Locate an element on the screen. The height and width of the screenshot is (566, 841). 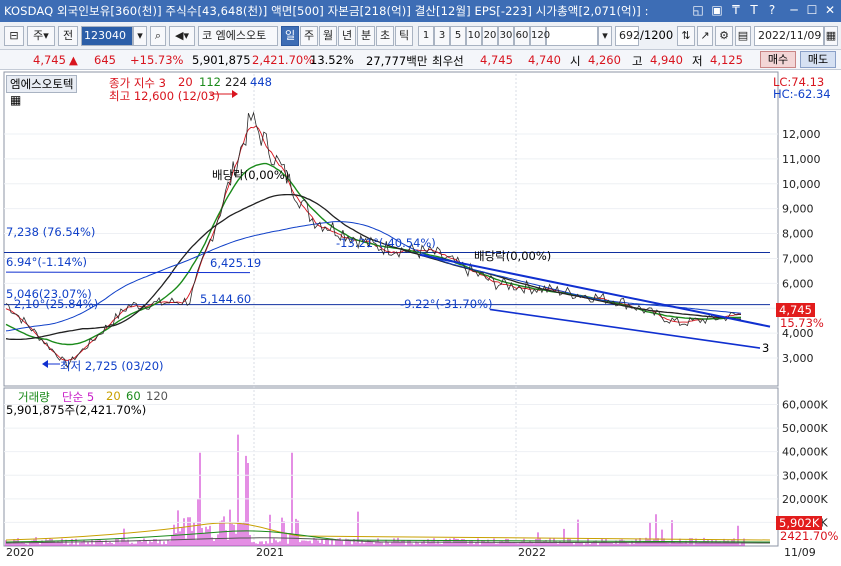
hline-label-top: 7,238 (76.54%) is located at coordinates (51, 232).